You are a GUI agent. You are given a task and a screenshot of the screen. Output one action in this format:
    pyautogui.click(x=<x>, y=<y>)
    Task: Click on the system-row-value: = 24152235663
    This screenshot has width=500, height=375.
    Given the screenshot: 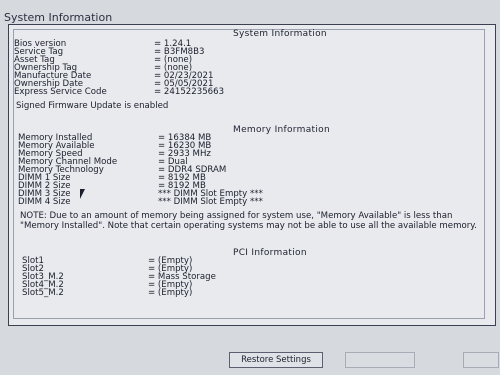 What is the action you would take?
    pyautogui.click(x=189, y=92)
    